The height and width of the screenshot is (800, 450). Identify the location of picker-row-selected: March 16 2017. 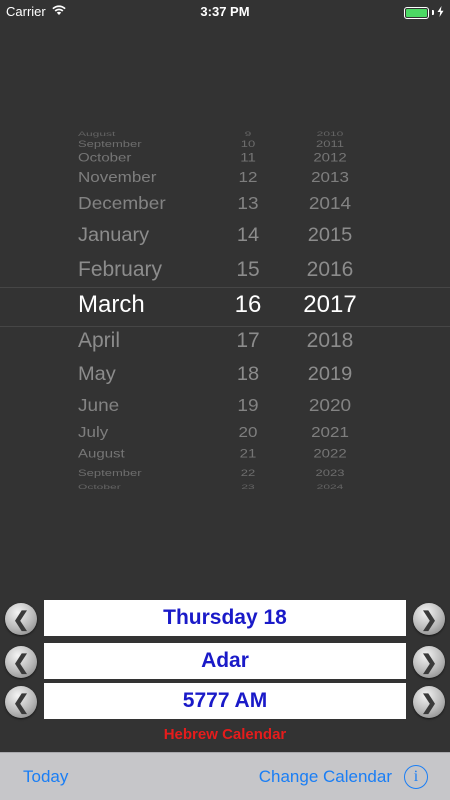
(225, 306).